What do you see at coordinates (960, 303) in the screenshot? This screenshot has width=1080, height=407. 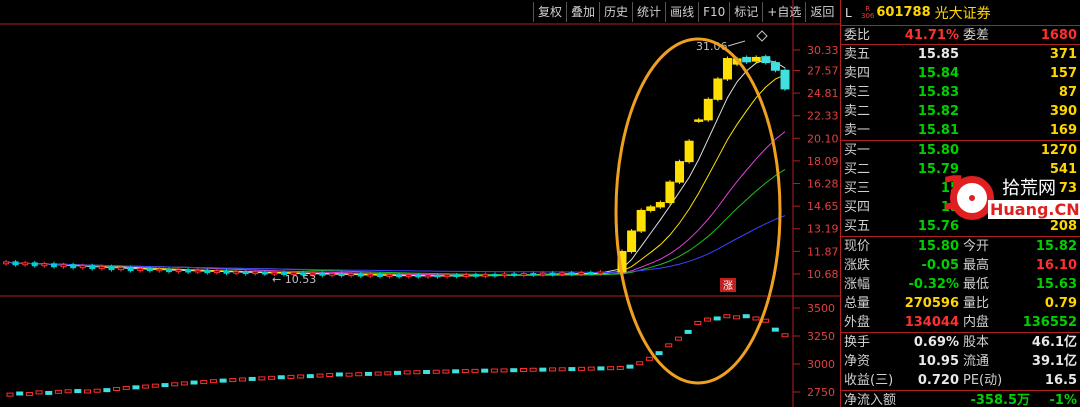 I see `stat-row: 总量 270596 量比 0.79` at bounding box center [960, 303].